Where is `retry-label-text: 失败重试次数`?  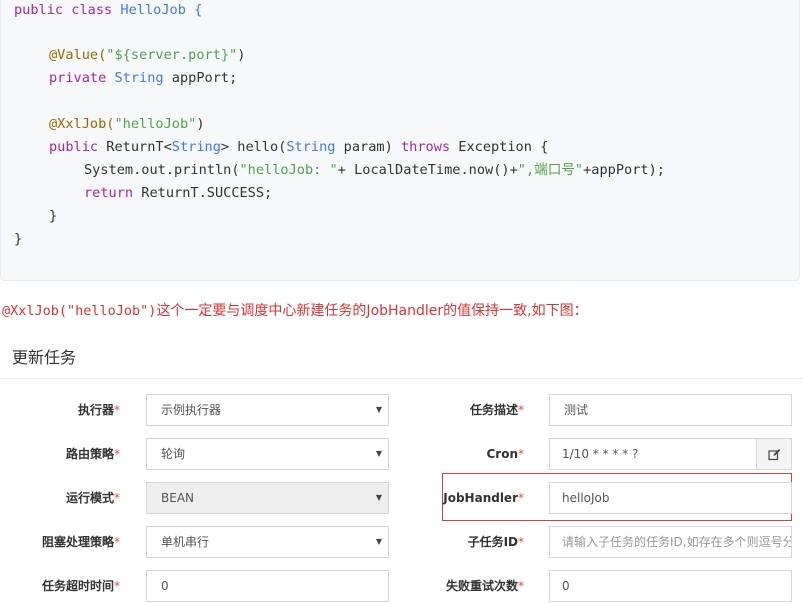 retry-label-text: 失败重试次数 is located at coordinates (481, 586).